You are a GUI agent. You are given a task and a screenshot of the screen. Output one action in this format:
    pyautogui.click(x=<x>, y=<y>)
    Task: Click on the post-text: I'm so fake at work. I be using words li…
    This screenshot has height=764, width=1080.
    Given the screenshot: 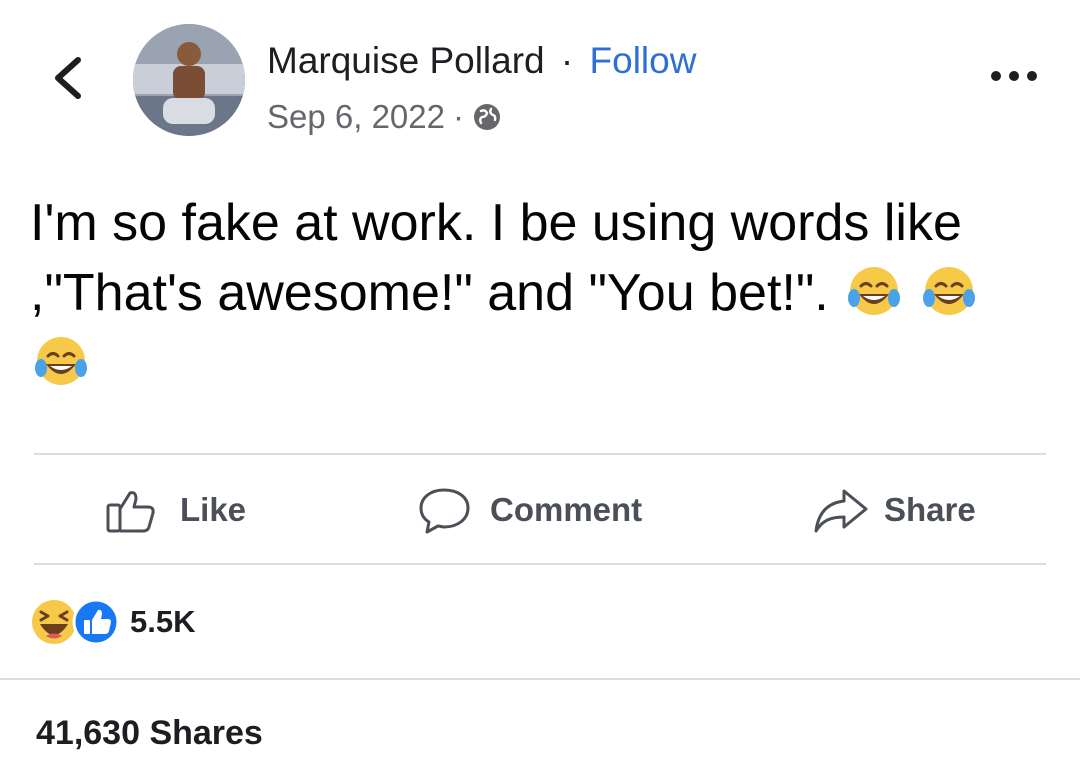 What is the action you would take?
    pyautogui.click(x=496, y=258)
    